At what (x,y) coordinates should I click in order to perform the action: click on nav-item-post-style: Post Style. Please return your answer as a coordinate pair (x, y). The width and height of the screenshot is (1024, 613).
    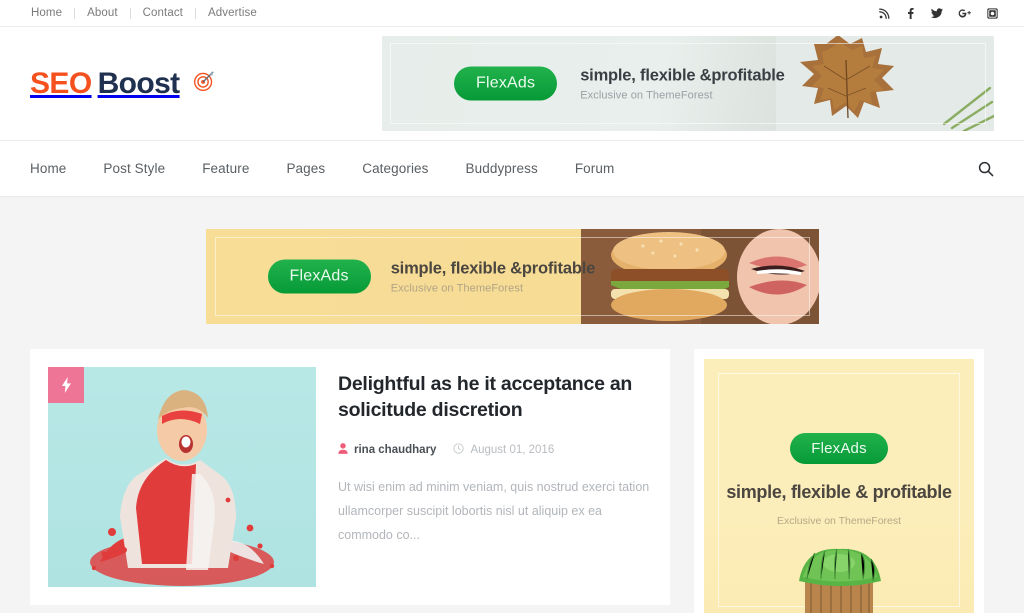
    Looking at the image, I should click on (134, 168).